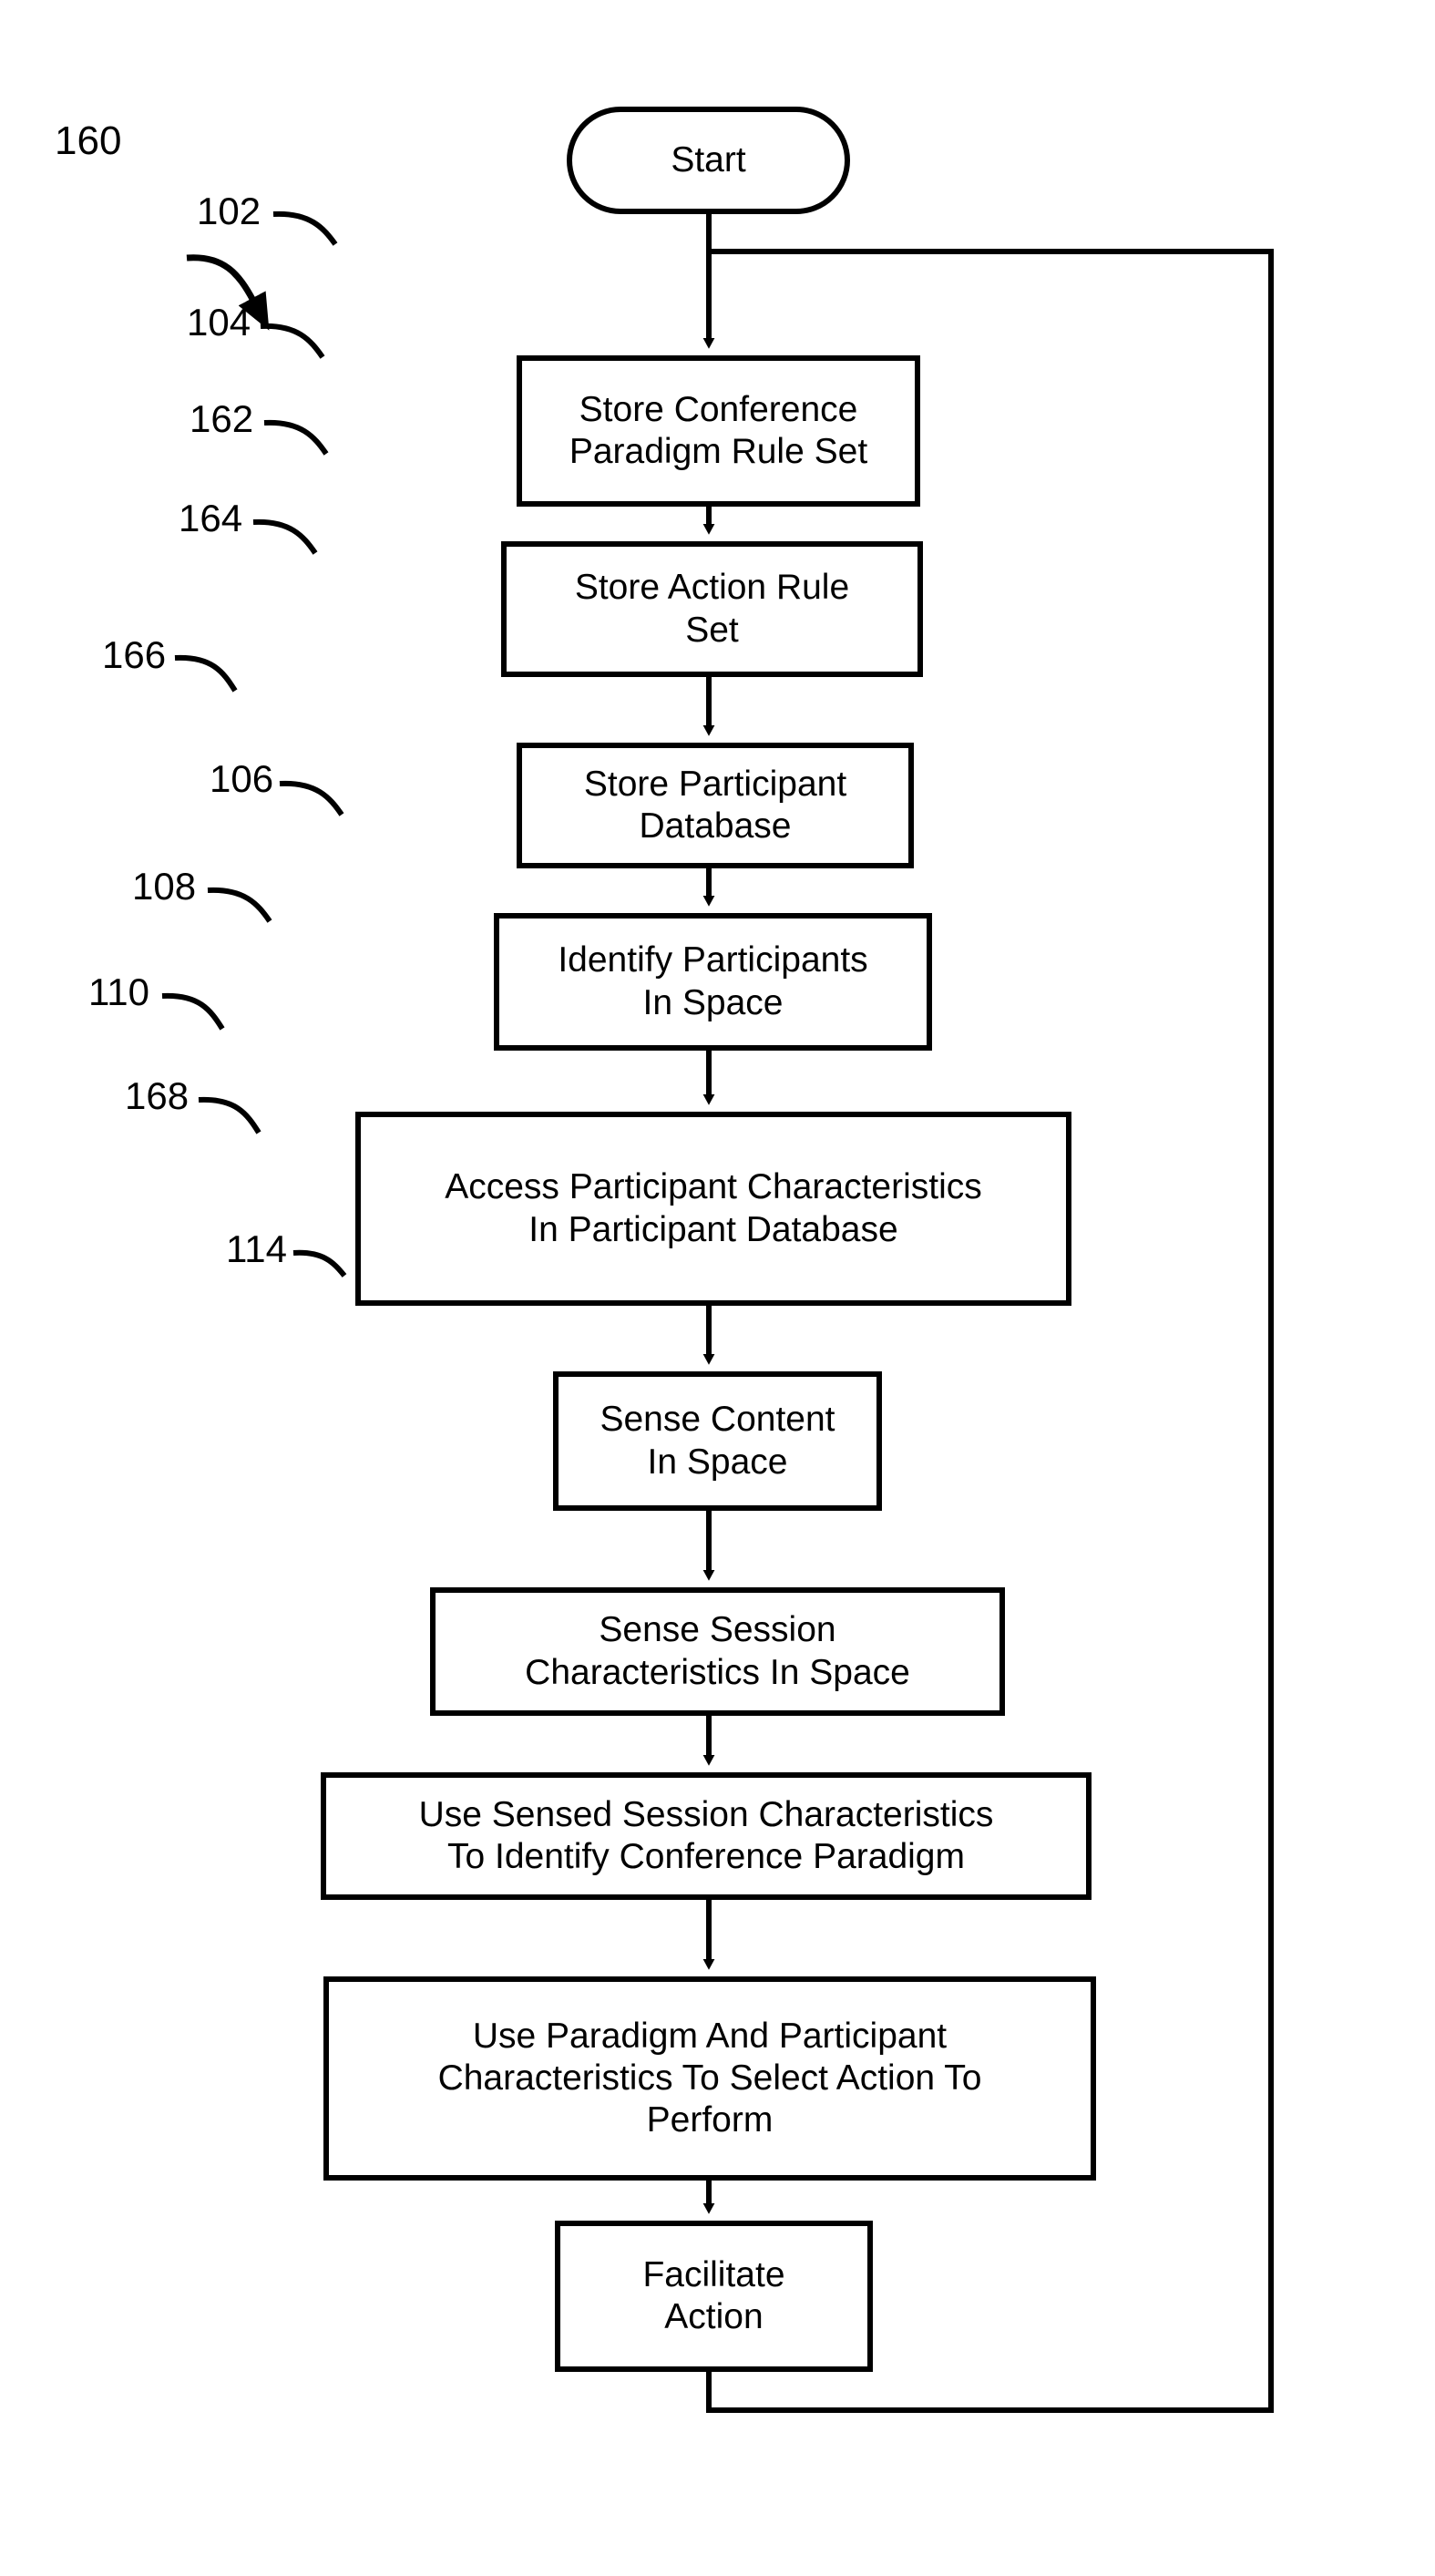  Describe the element at coordinates (222, 419) in the screenshot. I see `reference-numeral-162: 162` at that location.